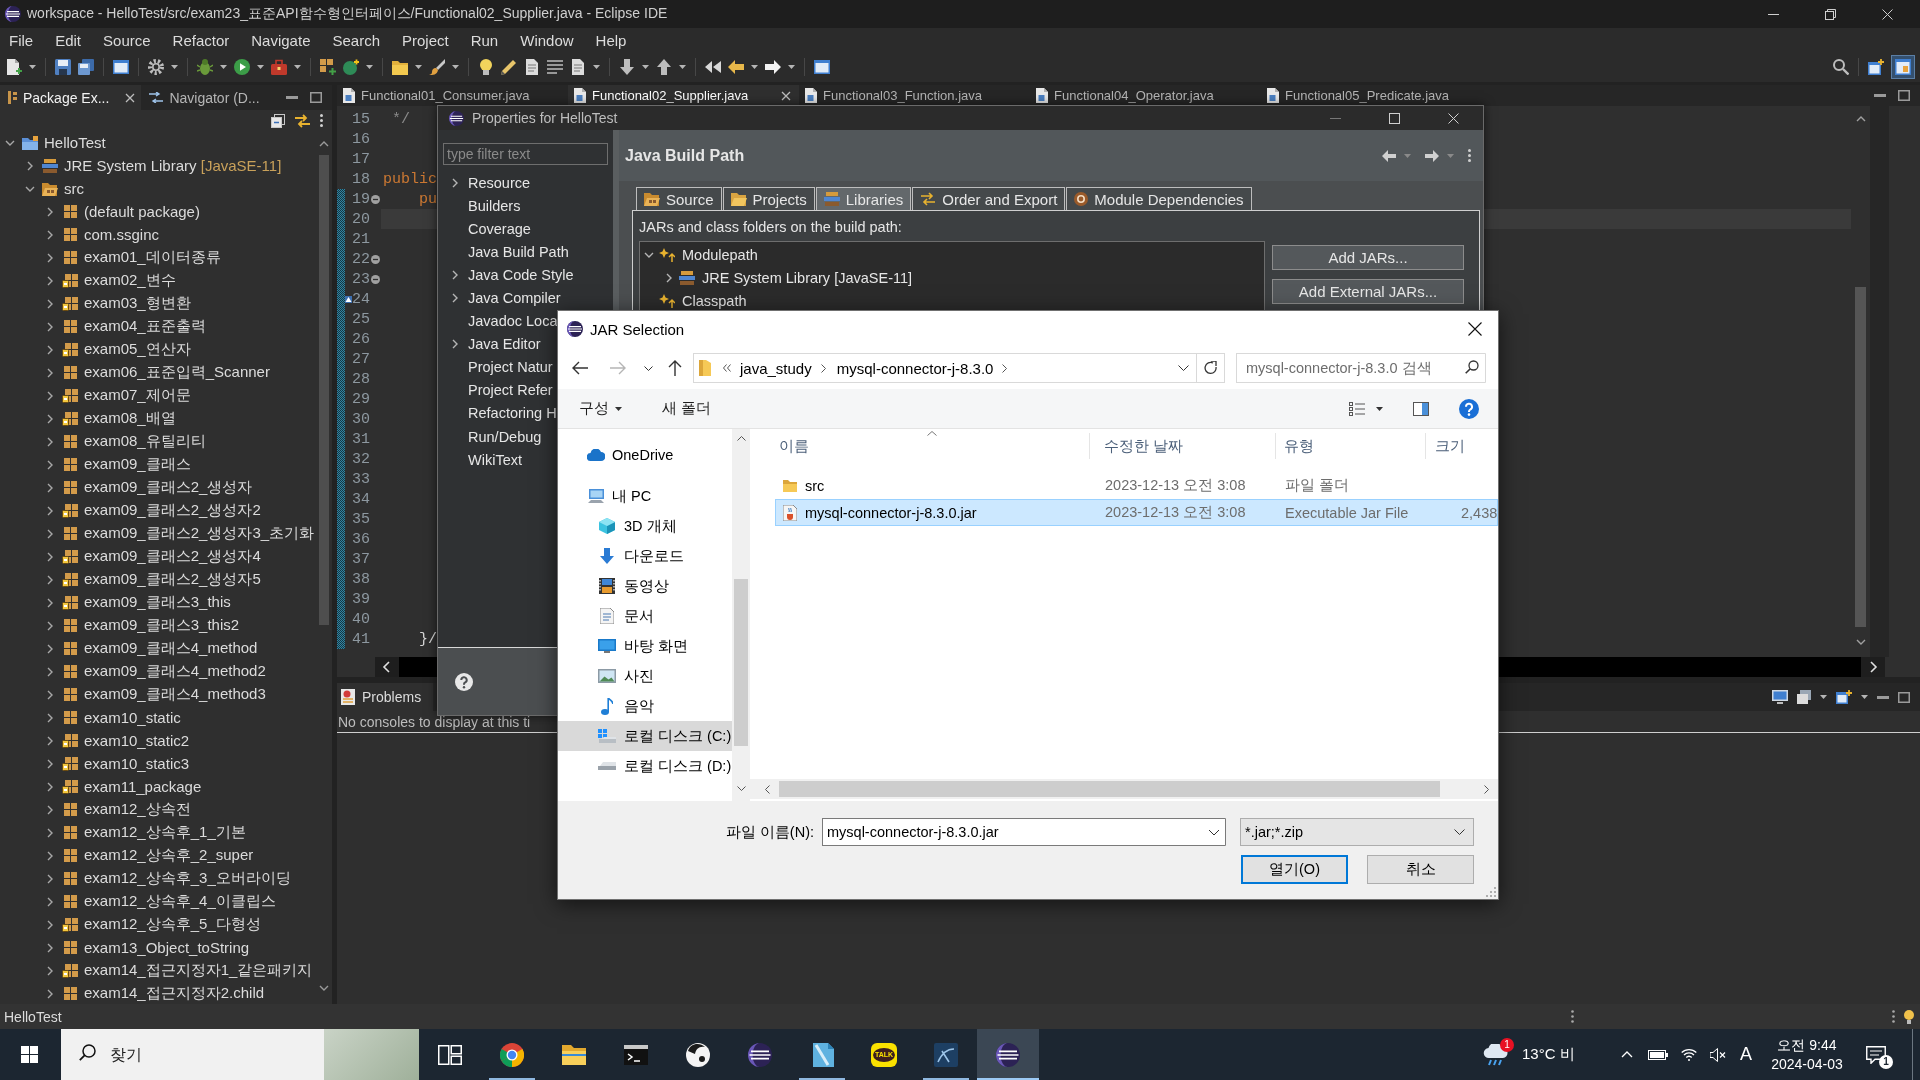  Describe the element at coordinates (157, 487) in the screenshot. I see `tree-item: exam09_클래스2_생성자` at that location.